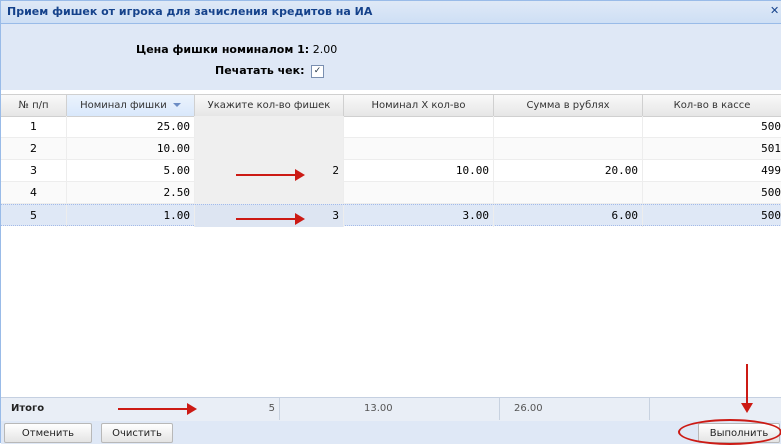 This screenshot has width=781, height=445. I want to click on price-value: 2.00, so click(325, 49).